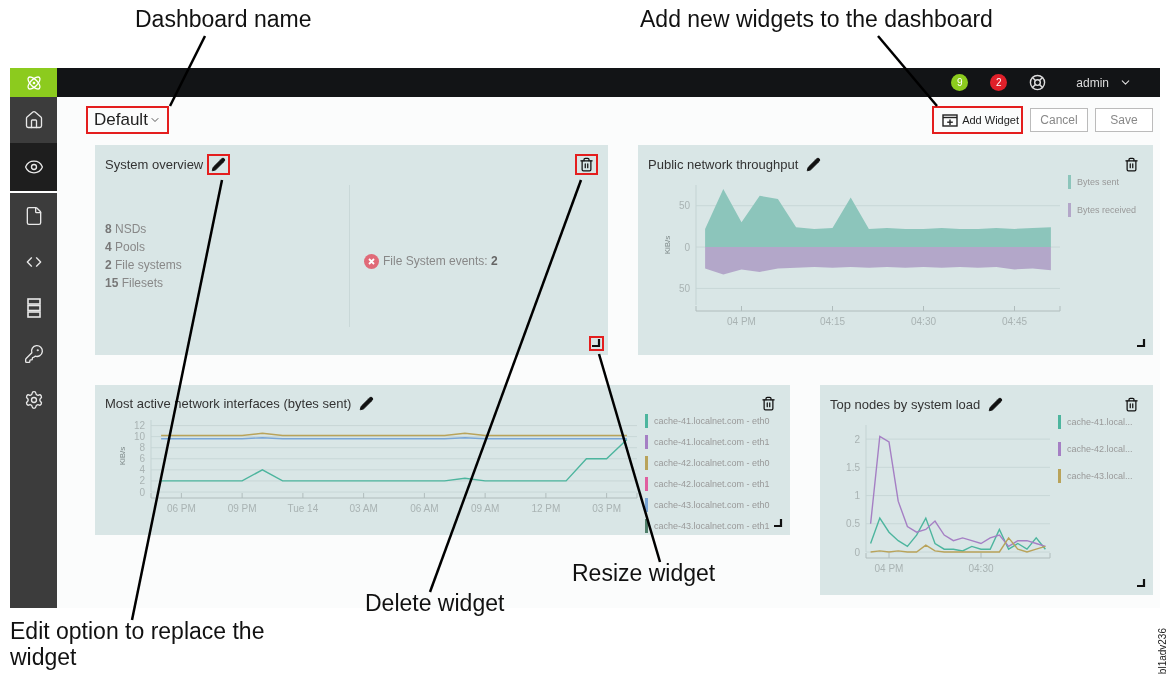 The width and height of the screenshot is (1170, 676). What do you see at coordinates (126, 229) in the screenshot?
I see `stat-text: 8 NSDs` at bounding box center [126, 229].